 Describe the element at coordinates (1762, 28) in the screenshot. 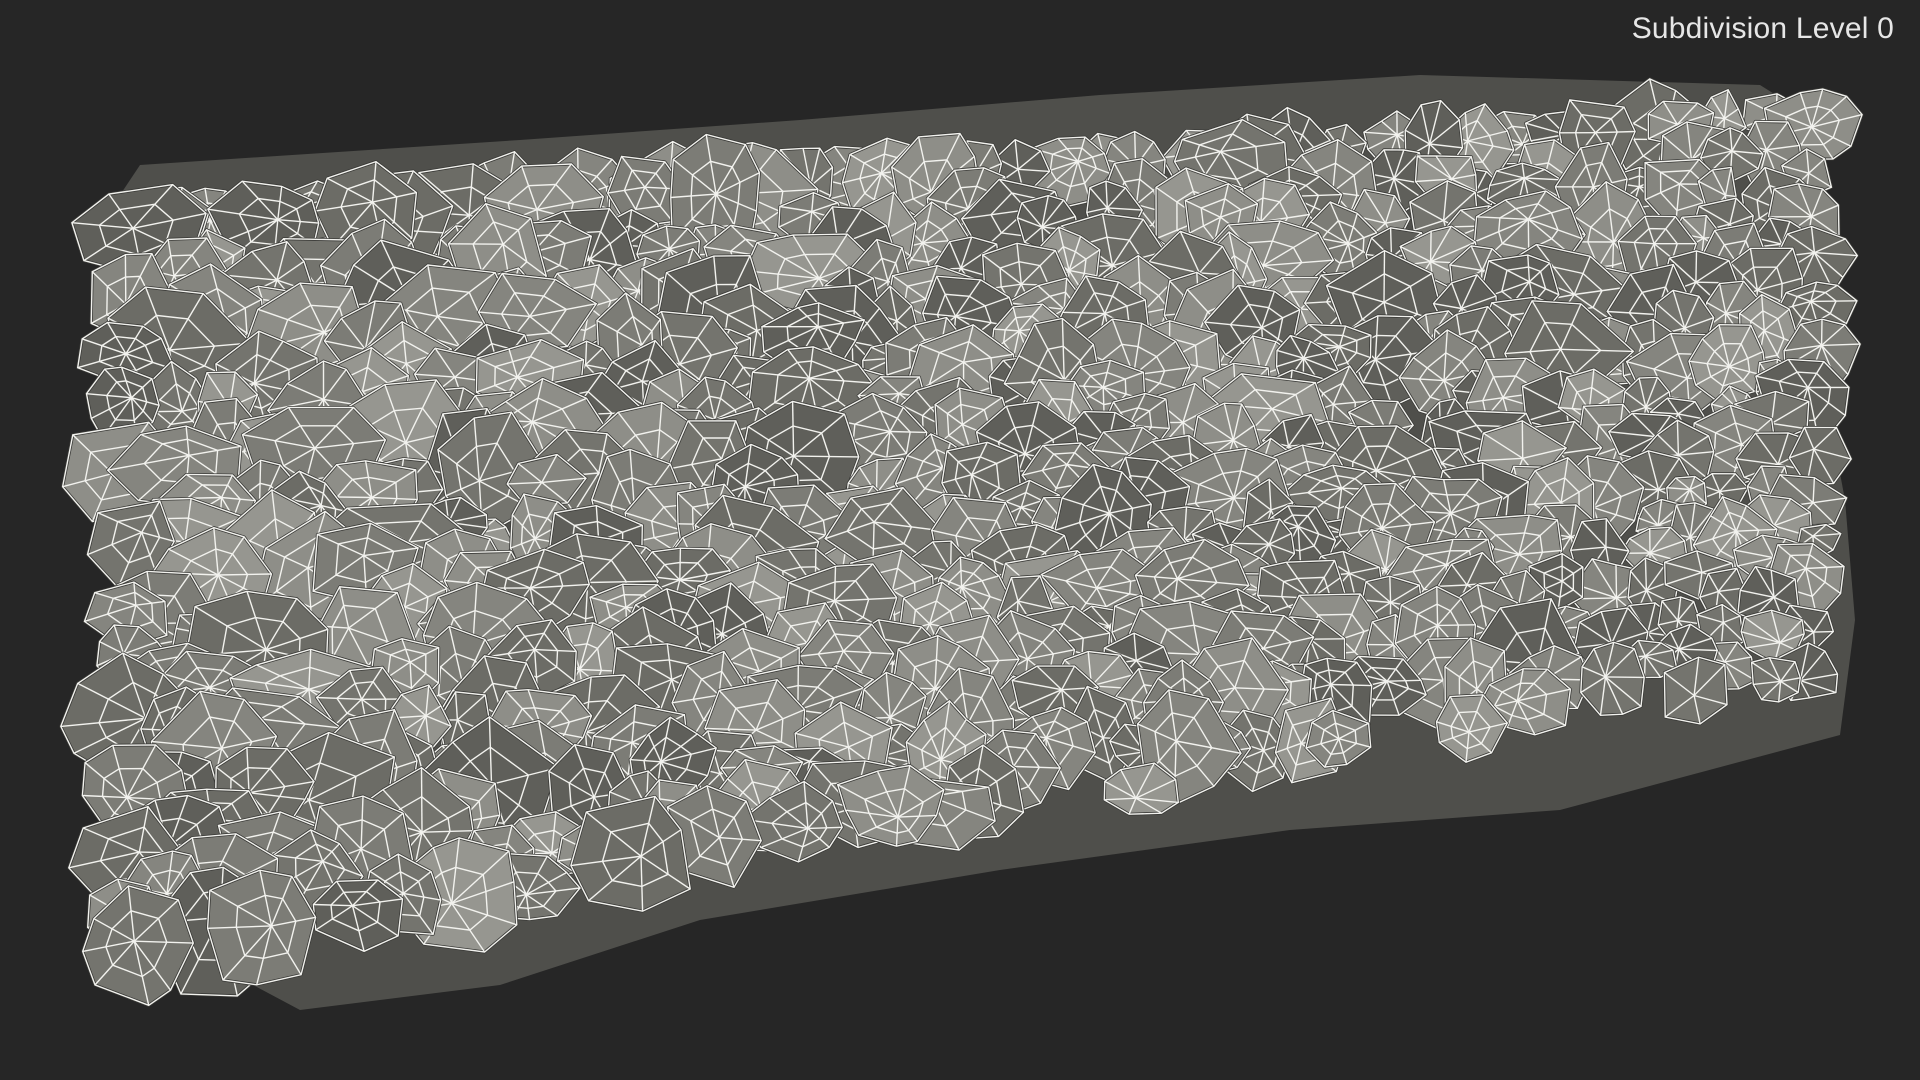

I see `subdivision-level-label: Subdivision Level 0` at that location.